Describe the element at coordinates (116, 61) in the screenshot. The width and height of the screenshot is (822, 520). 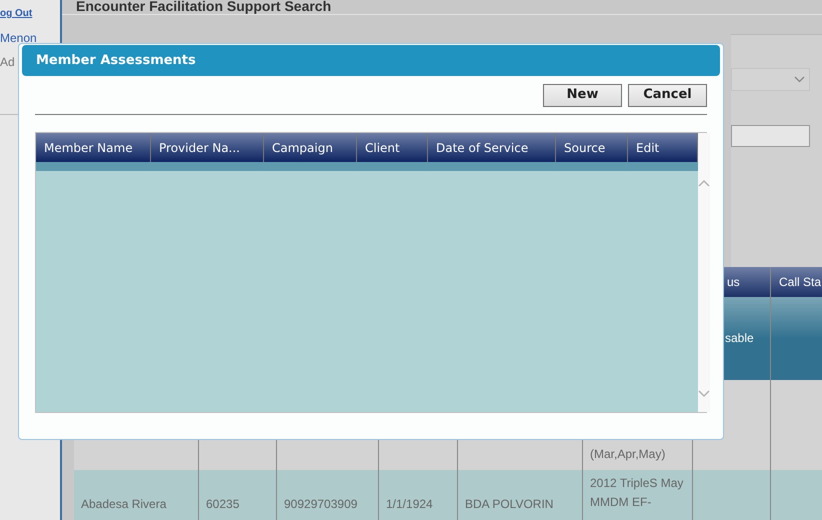
I see `dialog-title: Member Assessments` at that location.